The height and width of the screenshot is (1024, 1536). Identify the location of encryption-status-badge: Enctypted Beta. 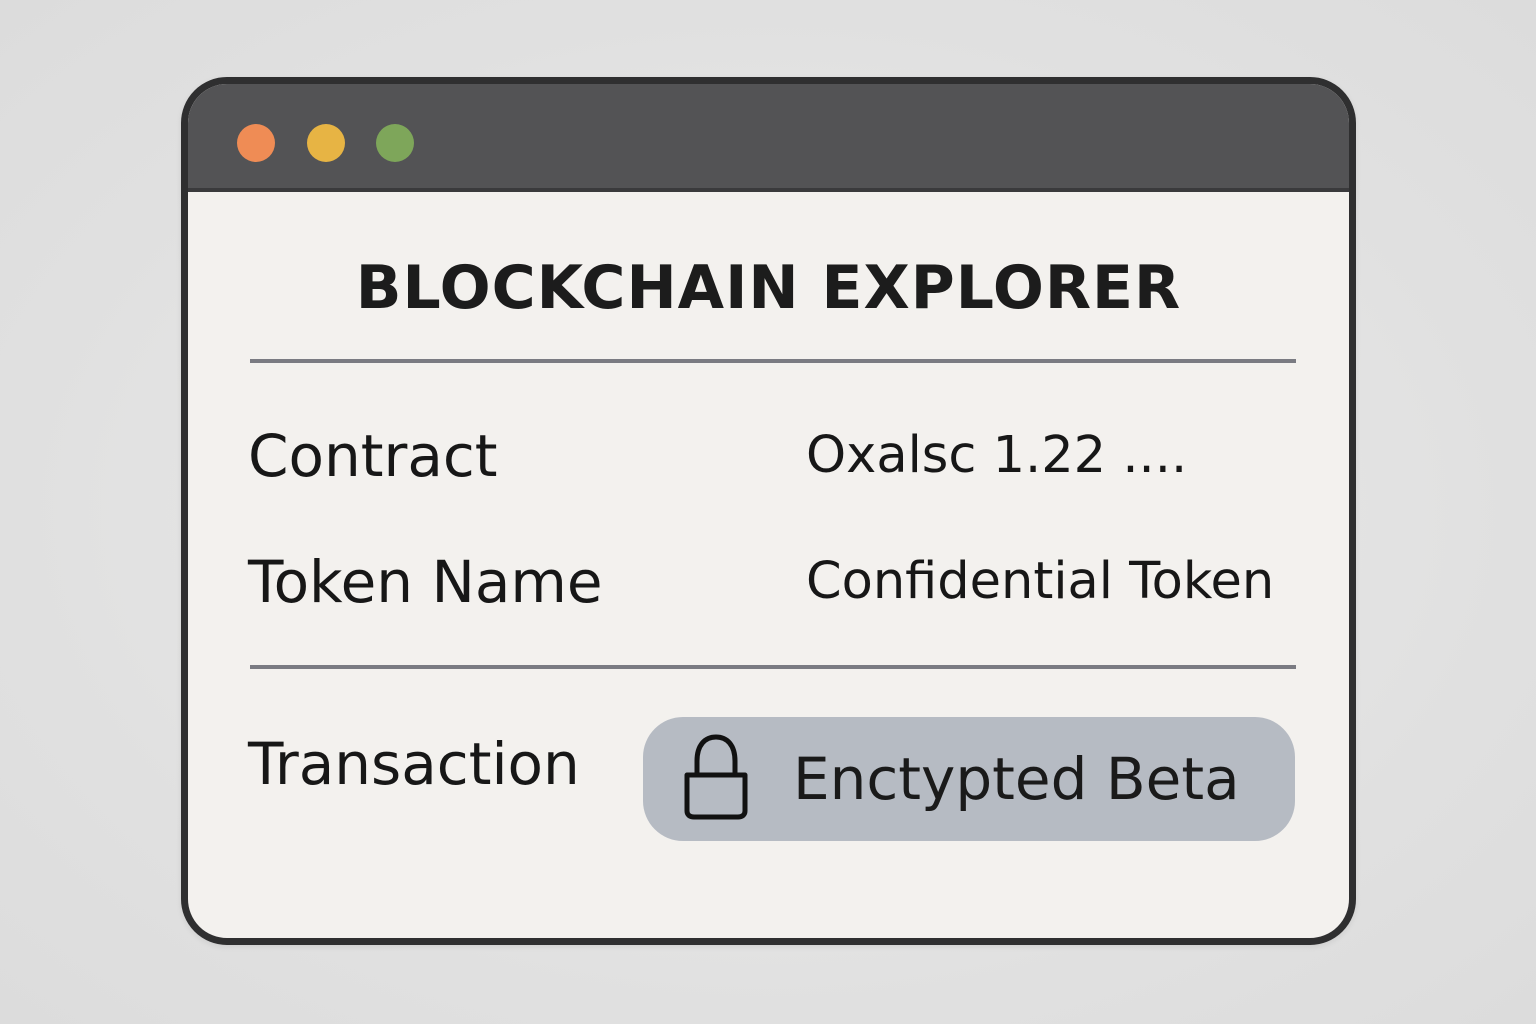
(969, 779).